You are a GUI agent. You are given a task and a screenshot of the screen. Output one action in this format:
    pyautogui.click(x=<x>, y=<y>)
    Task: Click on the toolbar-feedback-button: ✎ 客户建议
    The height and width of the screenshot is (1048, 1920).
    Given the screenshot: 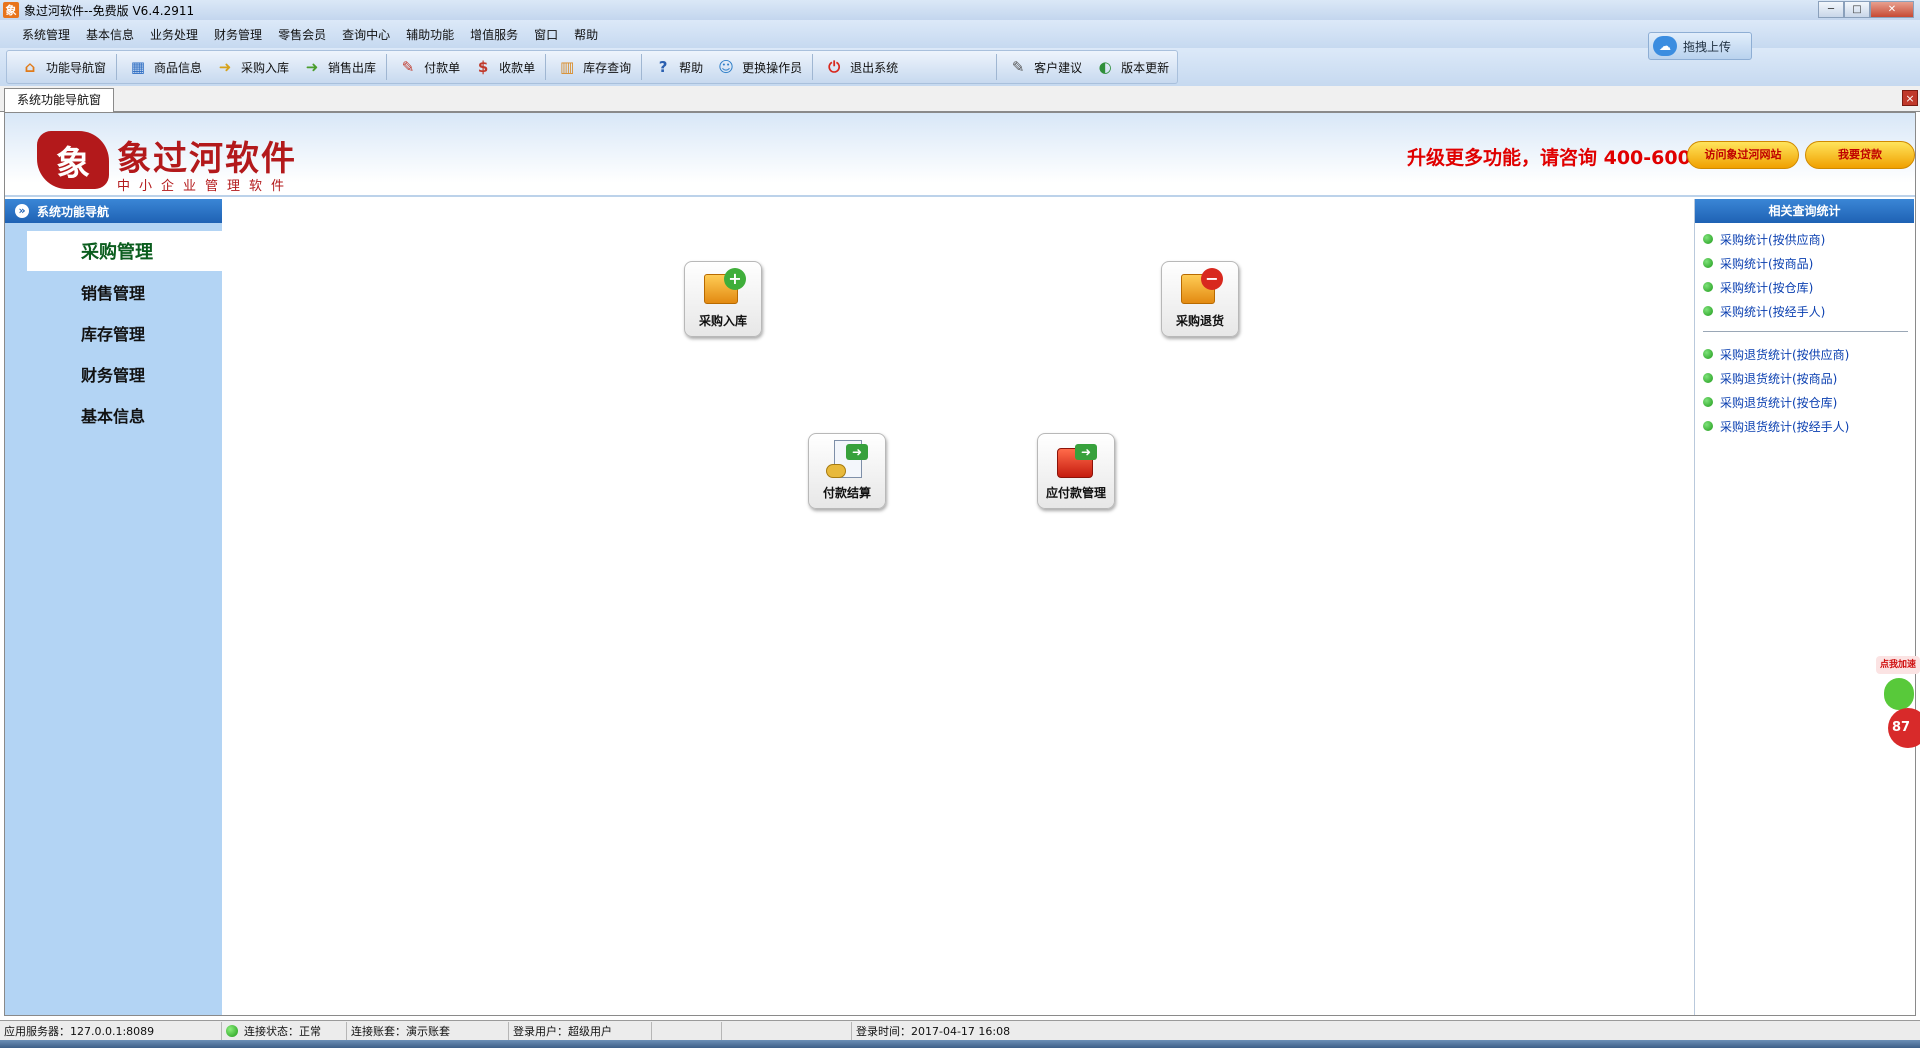 What is the action you would take?
    pyautogui.click(x=1044, y=67)
    